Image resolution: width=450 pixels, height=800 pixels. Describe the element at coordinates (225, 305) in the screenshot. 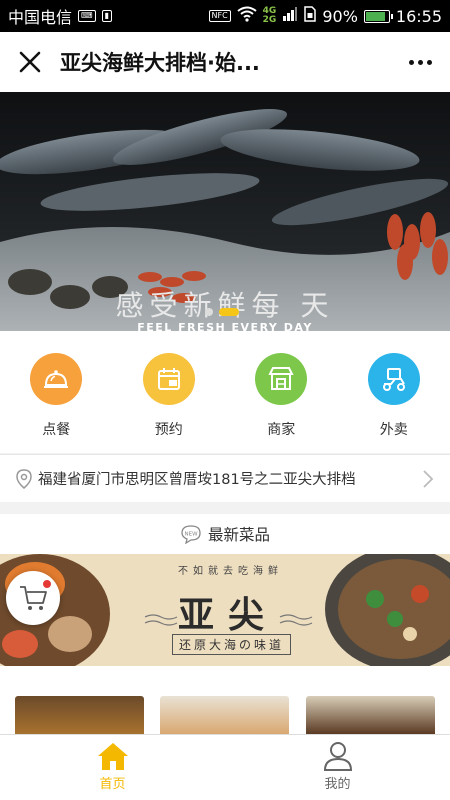

I see `banner-headline: 感受新鲜每 天` at that location.